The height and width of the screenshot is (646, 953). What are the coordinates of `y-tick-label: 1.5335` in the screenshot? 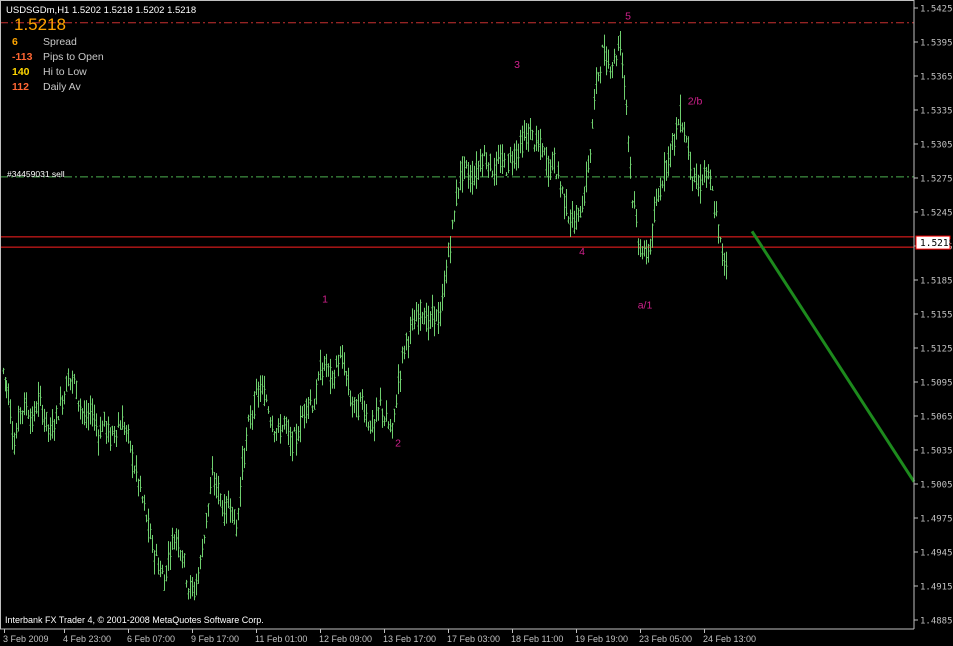 It's located at (936, 112).